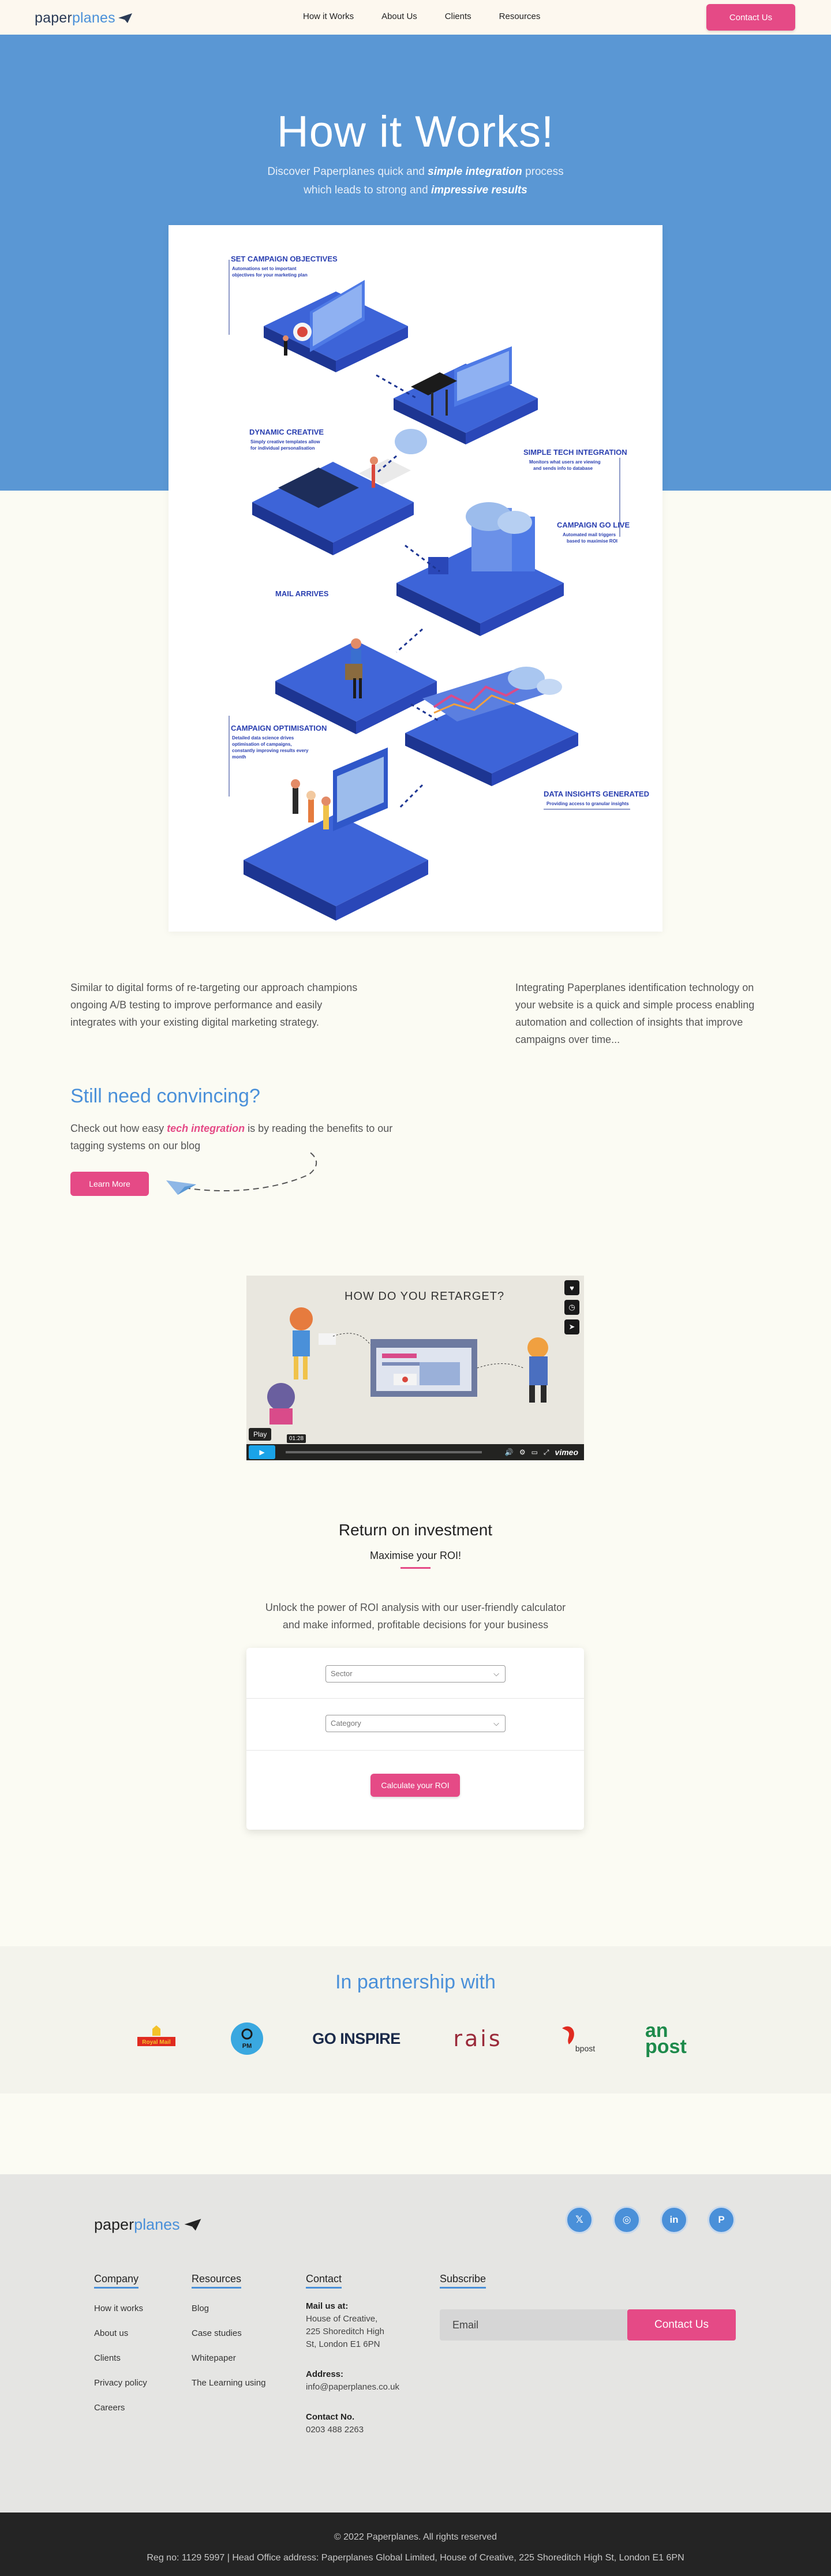 The image size is (831, 2576). Describe the element at coordinates (415, 1674) in the screenshot. I see `sector-select: Sector ⌵` at that location.